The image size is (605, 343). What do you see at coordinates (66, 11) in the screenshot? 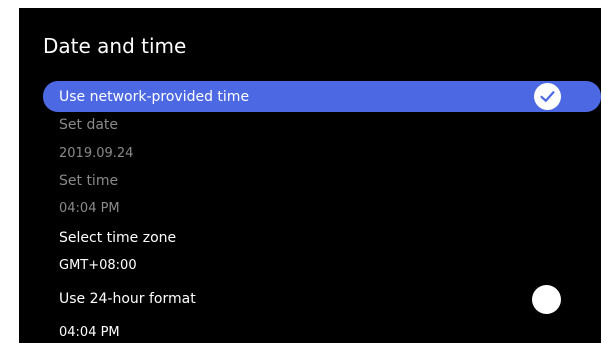
I see `scrolled-off-text: · · · · ·` at bounding box center [66, 11].